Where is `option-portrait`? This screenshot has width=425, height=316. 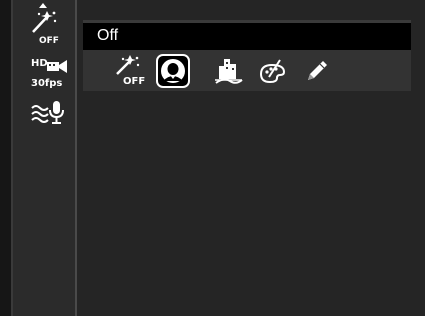 option-portrait is located at coordinates (173, 70).